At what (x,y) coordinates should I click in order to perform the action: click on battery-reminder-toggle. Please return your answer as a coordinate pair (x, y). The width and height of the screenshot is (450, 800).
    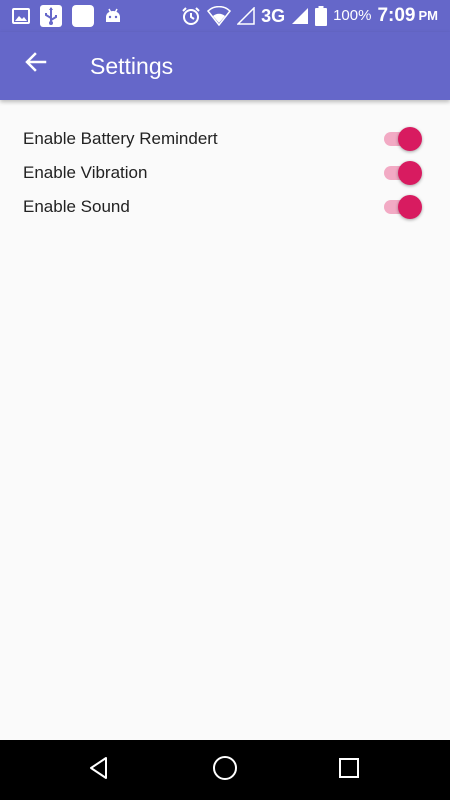
    Looking at the image, I should click on (404, 139).